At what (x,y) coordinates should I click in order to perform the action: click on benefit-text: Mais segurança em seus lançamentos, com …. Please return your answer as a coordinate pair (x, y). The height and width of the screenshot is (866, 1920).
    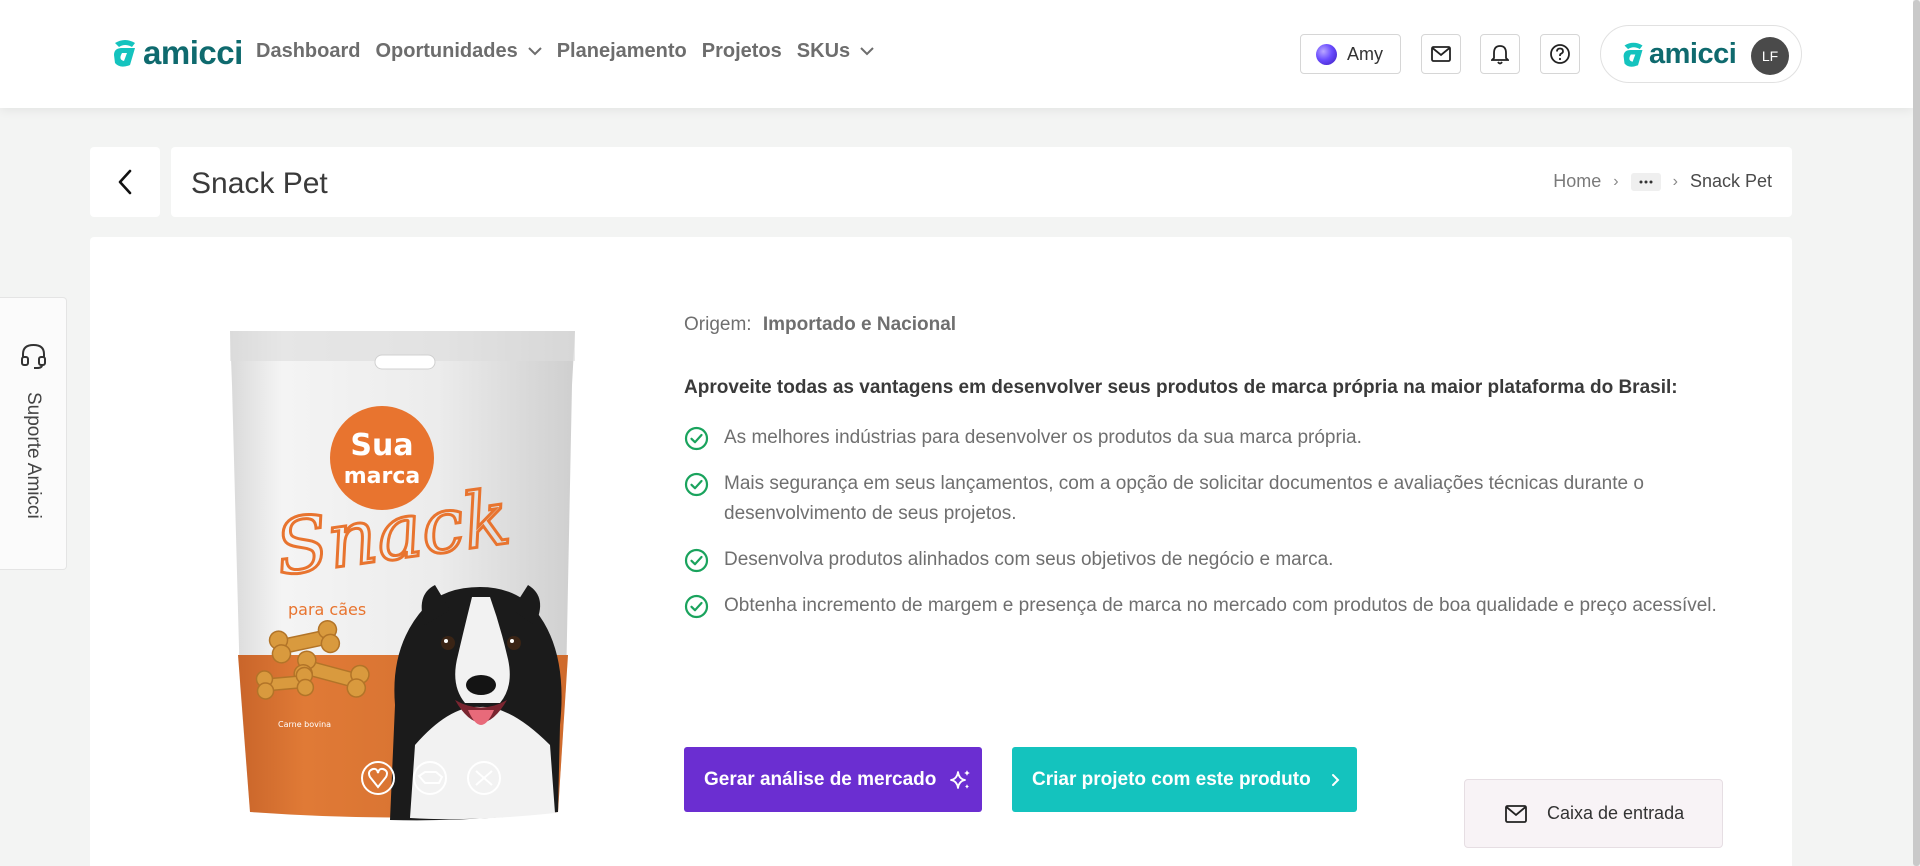
    Looking at the image, I should click on (1184, 498).